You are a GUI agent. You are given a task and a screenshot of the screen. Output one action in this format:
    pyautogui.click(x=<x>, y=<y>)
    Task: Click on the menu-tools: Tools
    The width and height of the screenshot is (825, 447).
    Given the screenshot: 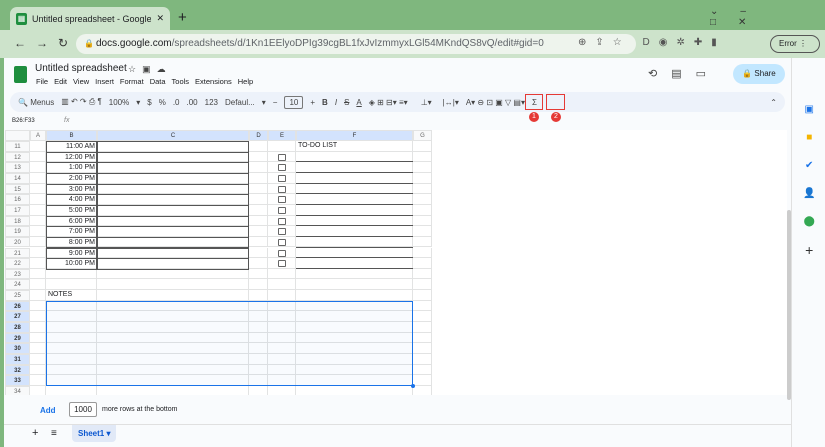 What is the action you would take?
    pyautogui.click(x=181, y=81)
    